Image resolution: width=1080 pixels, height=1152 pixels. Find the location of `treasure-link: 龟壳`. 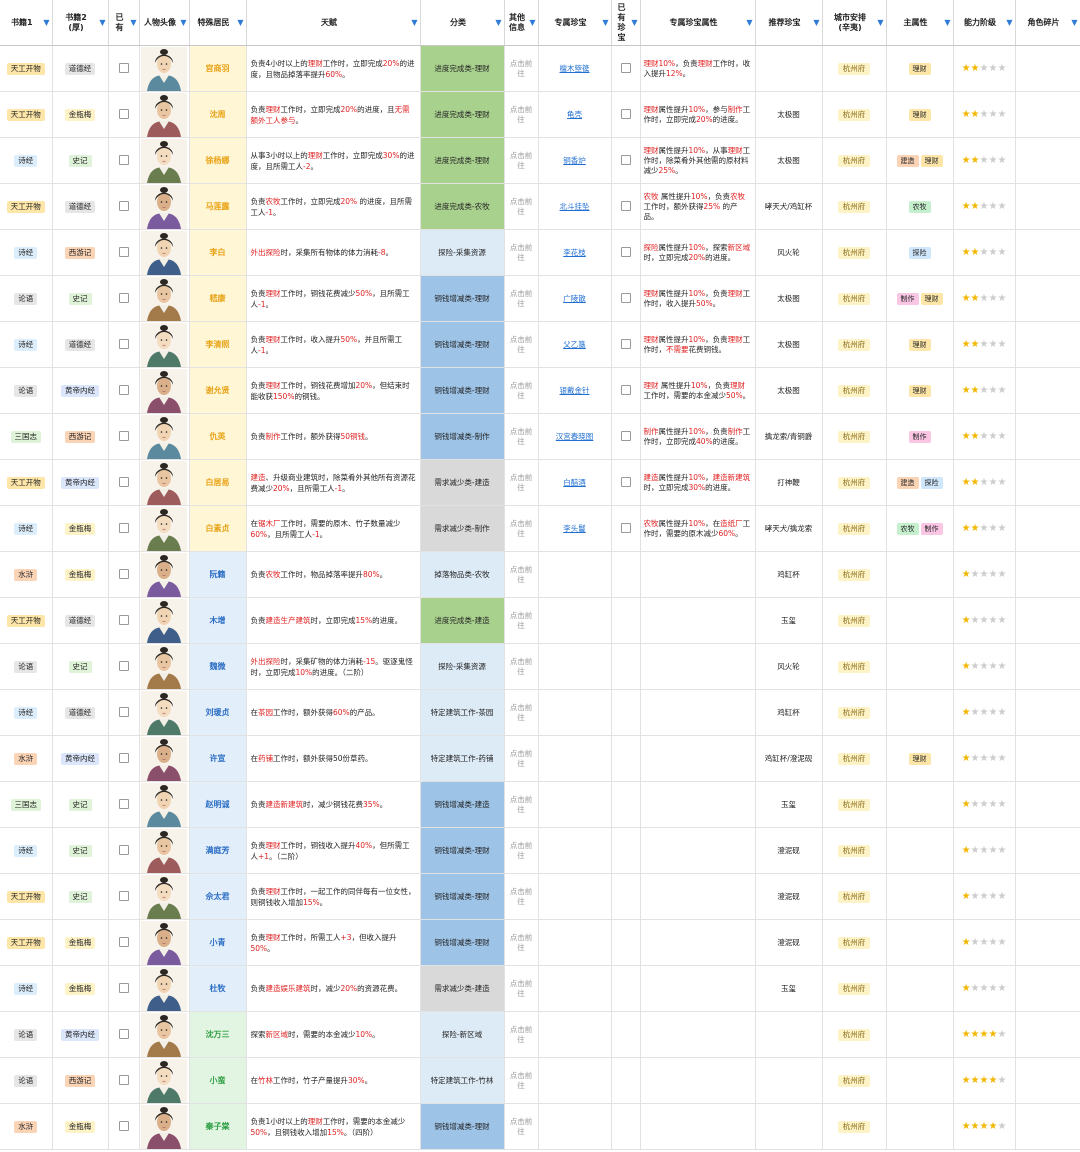

treasure-link: 龟壳 is located at coordinates (574, 114).